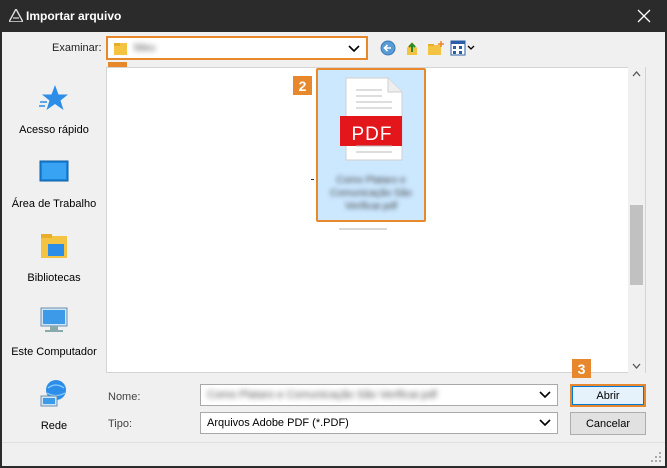  Describe the element at coordinates (54, 319) in the screenshot. I see `computer-icon` at that location.